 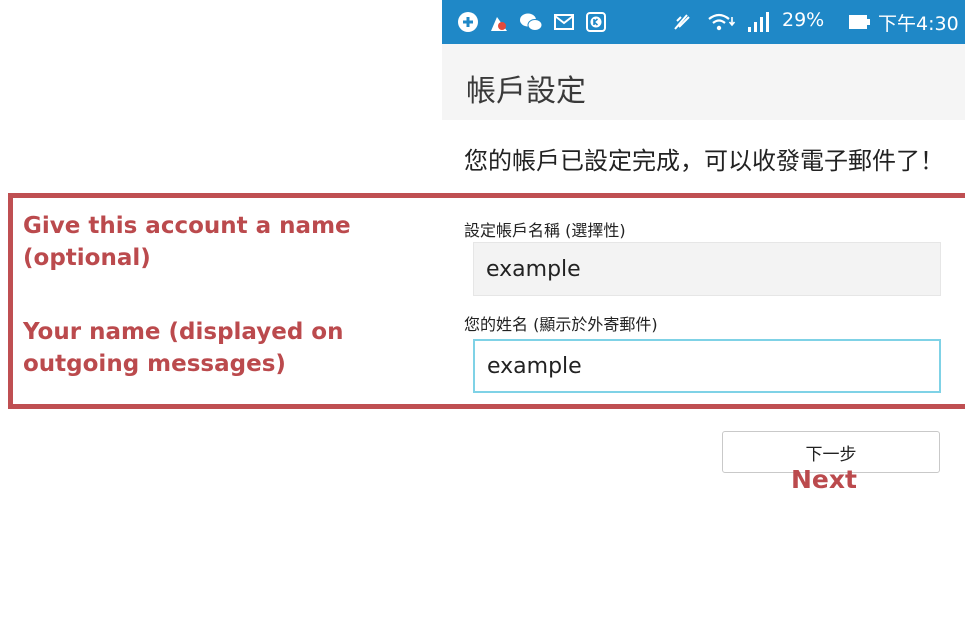 What do you see at coordinates (526, 91) in the screenshot?
I see `page-title: 帳戶設定` at bounding box center [526, 91].